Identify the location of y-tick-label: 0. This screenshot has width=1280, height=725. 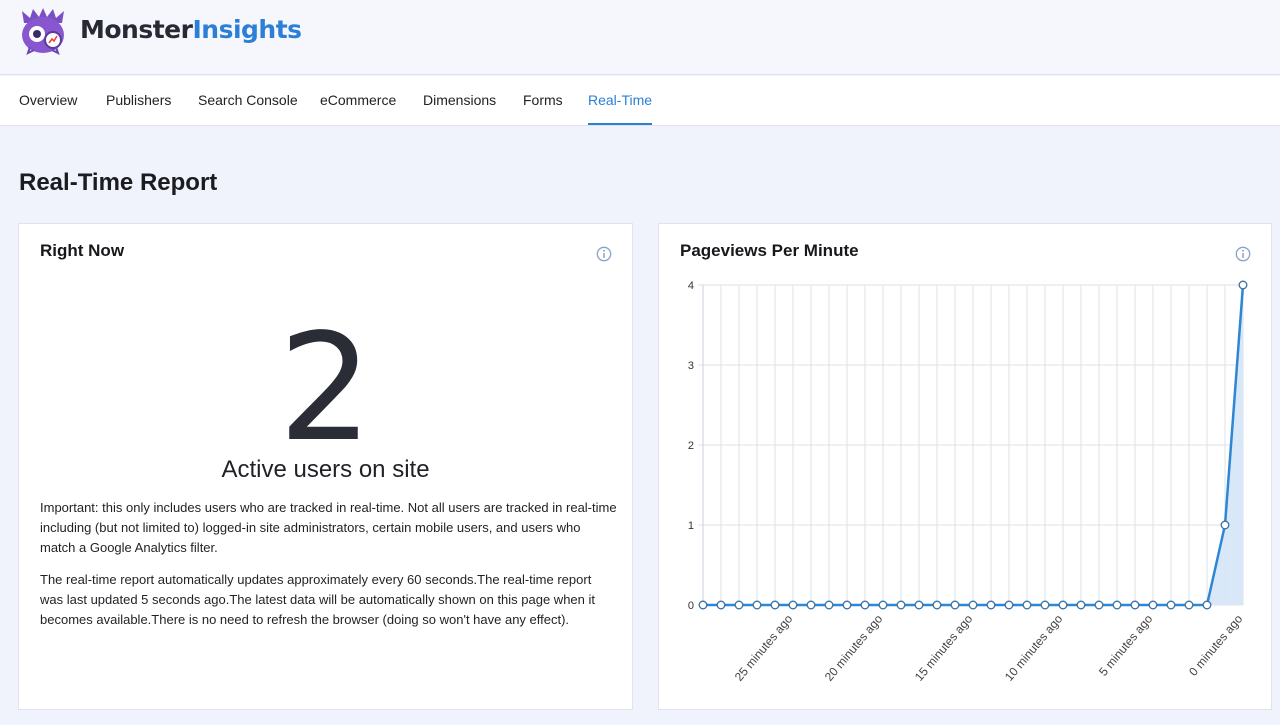
(691, 606).